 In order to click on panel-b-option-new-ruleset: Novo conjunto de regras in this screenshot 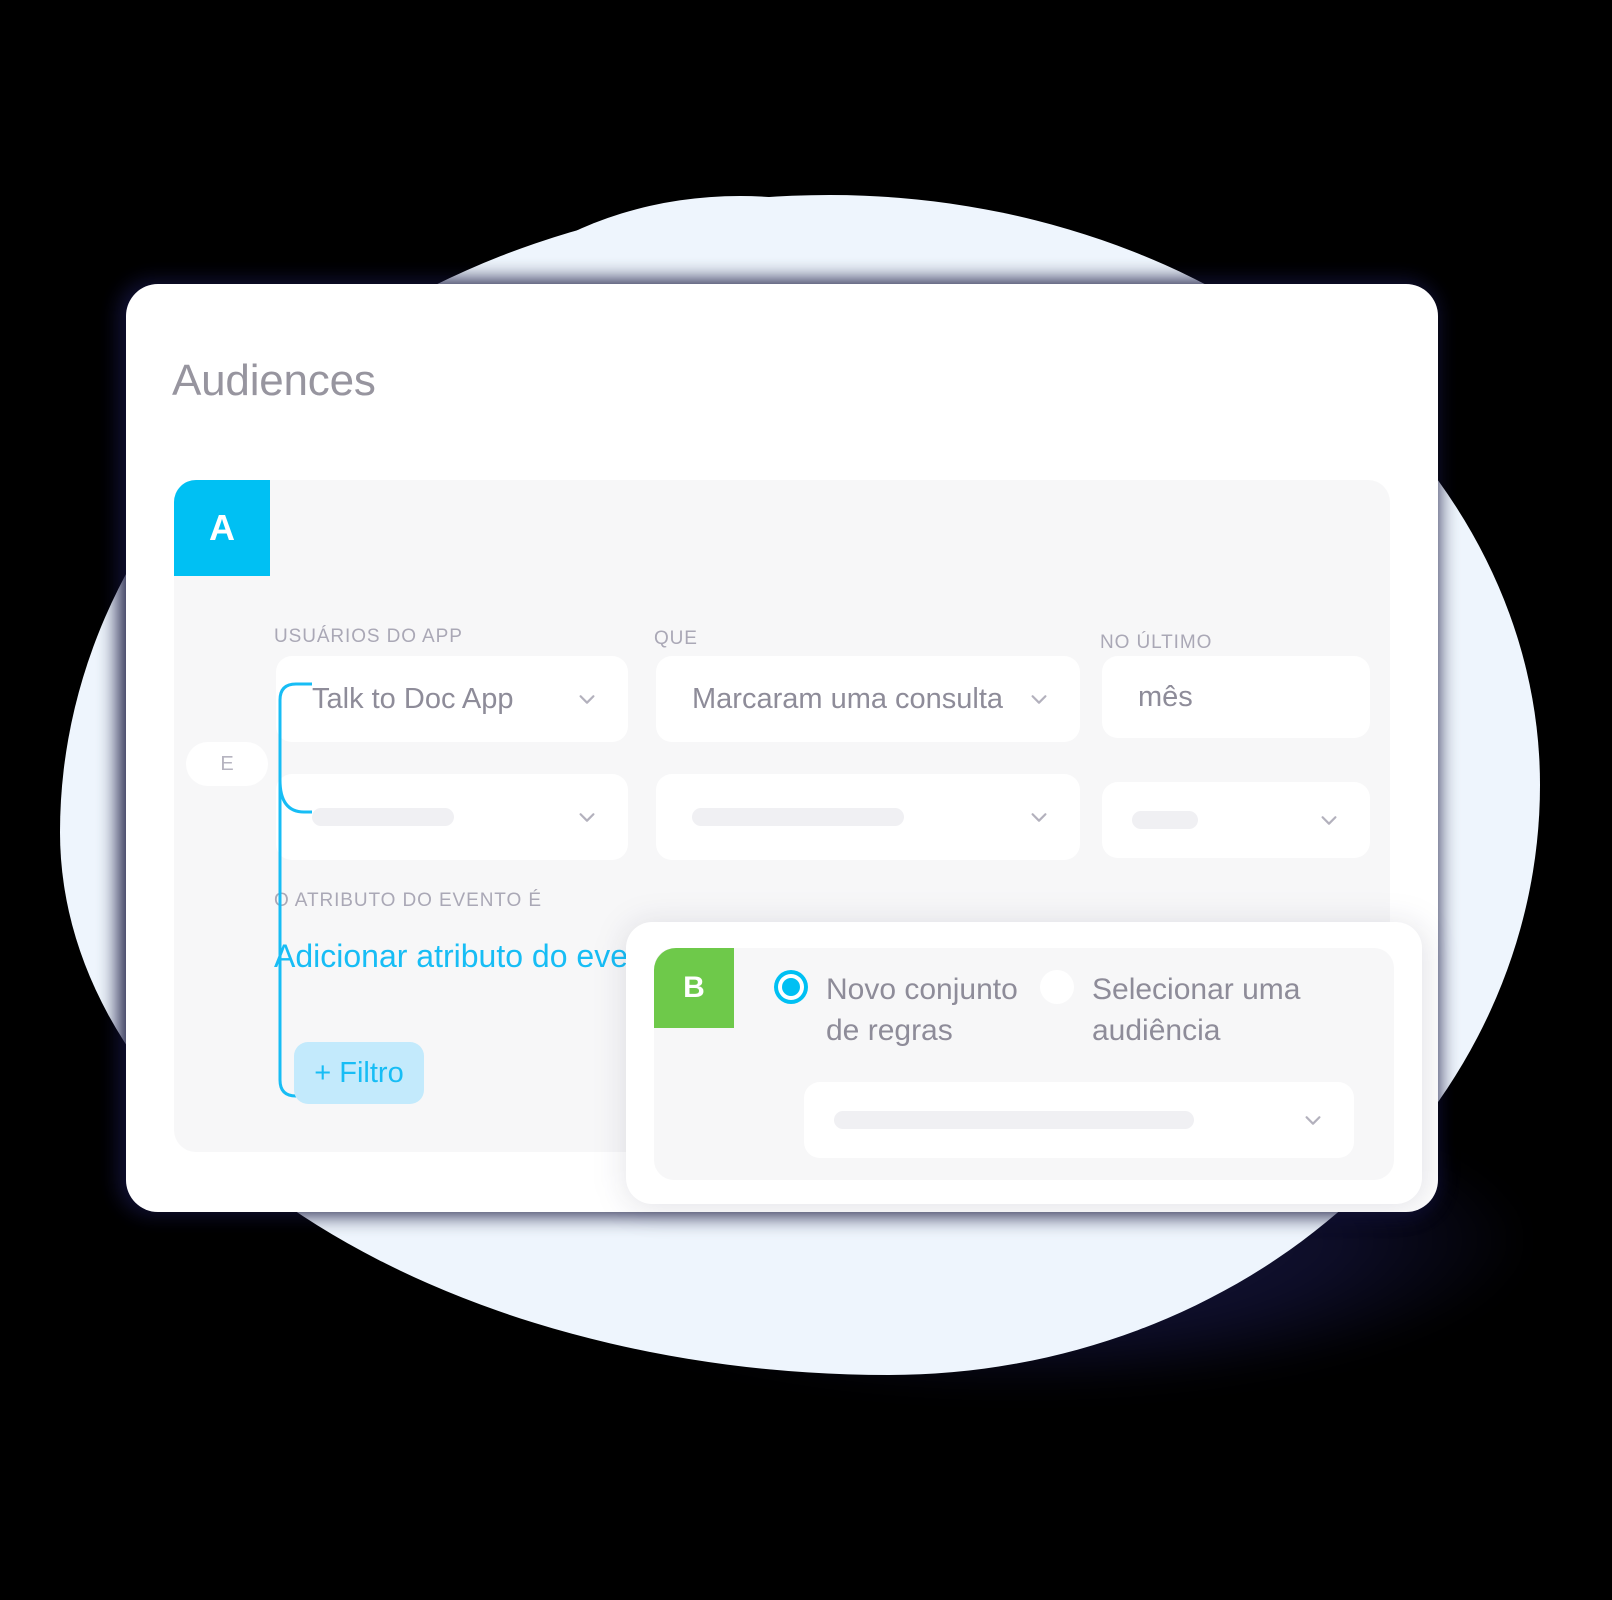, I will do `click(900, 1010)`.